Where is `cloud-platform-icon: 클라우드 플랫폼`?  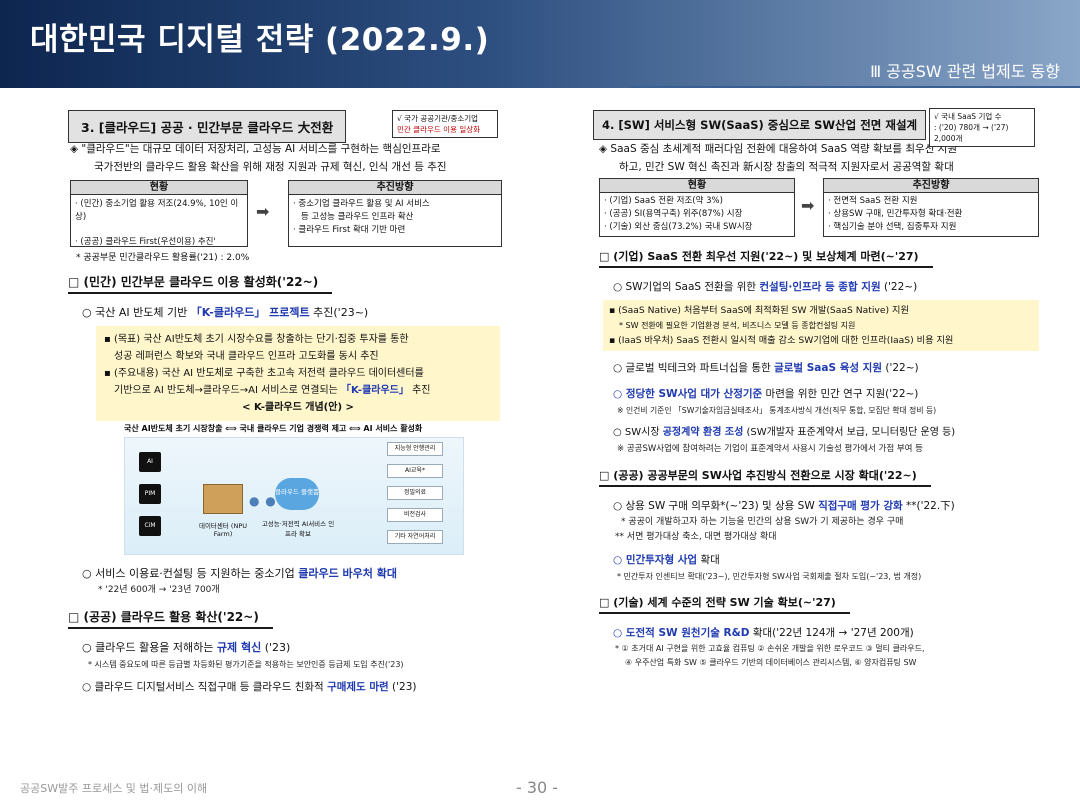
cloud-platform-icon: 클라우드 플랫폼 is located at coordinates (297, 494).